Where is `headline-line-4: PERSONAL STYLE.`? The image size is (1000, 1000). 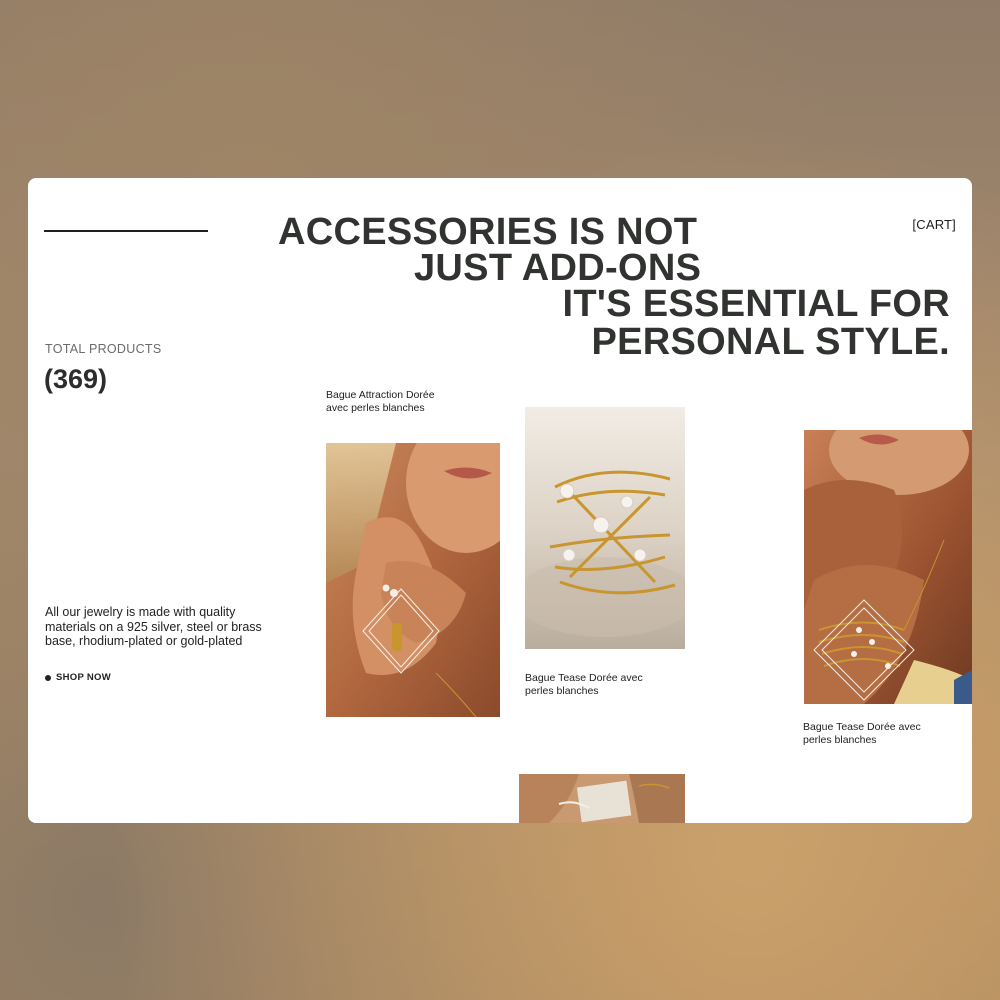 headline-line-4: PERSONAL STYLE. is located at coordinates (770, 342).